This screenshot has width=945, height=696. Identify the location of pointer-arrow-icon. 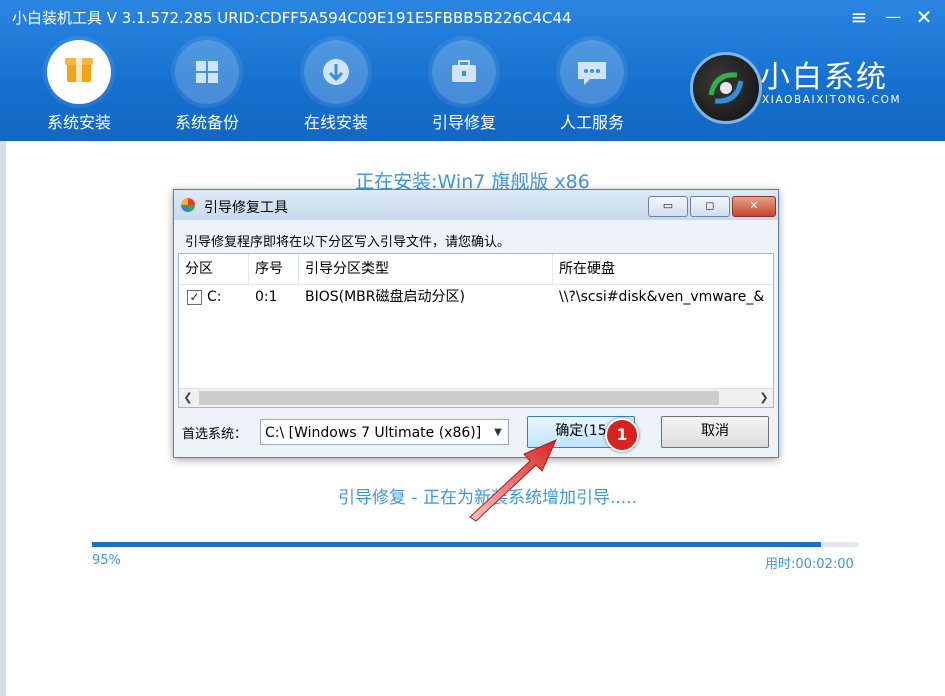
(513, 480).